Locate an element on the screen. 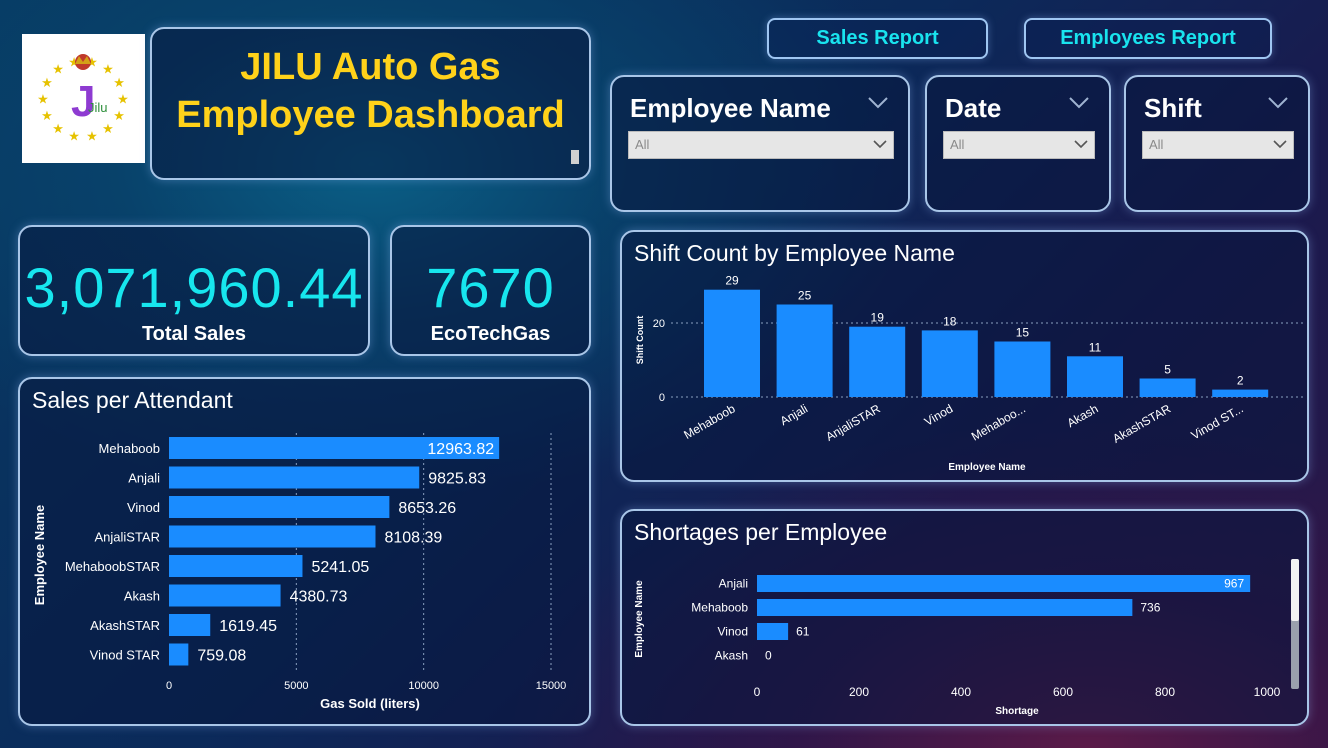 The height and width of the screenshot is (748, 1328). x-tick-label: 0 is located at coordinates (169, 686).